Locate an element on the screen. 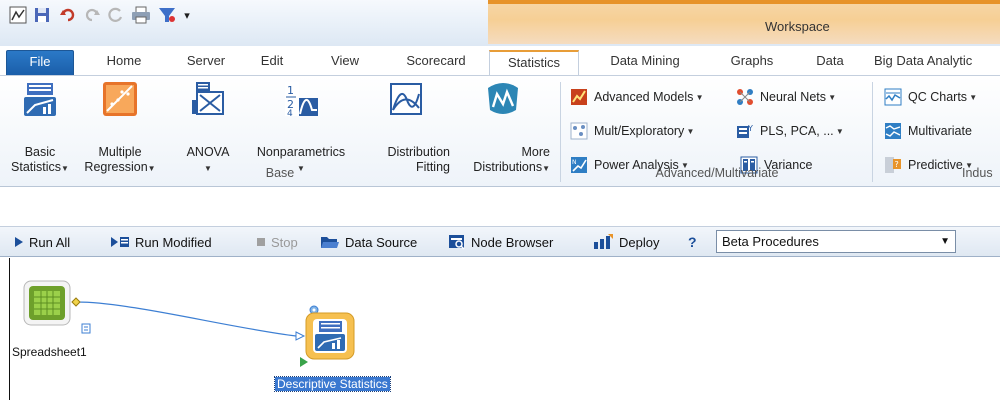 This screenshot has width=1000, height=400. tab-file: File is located at coordinates (40, 63).